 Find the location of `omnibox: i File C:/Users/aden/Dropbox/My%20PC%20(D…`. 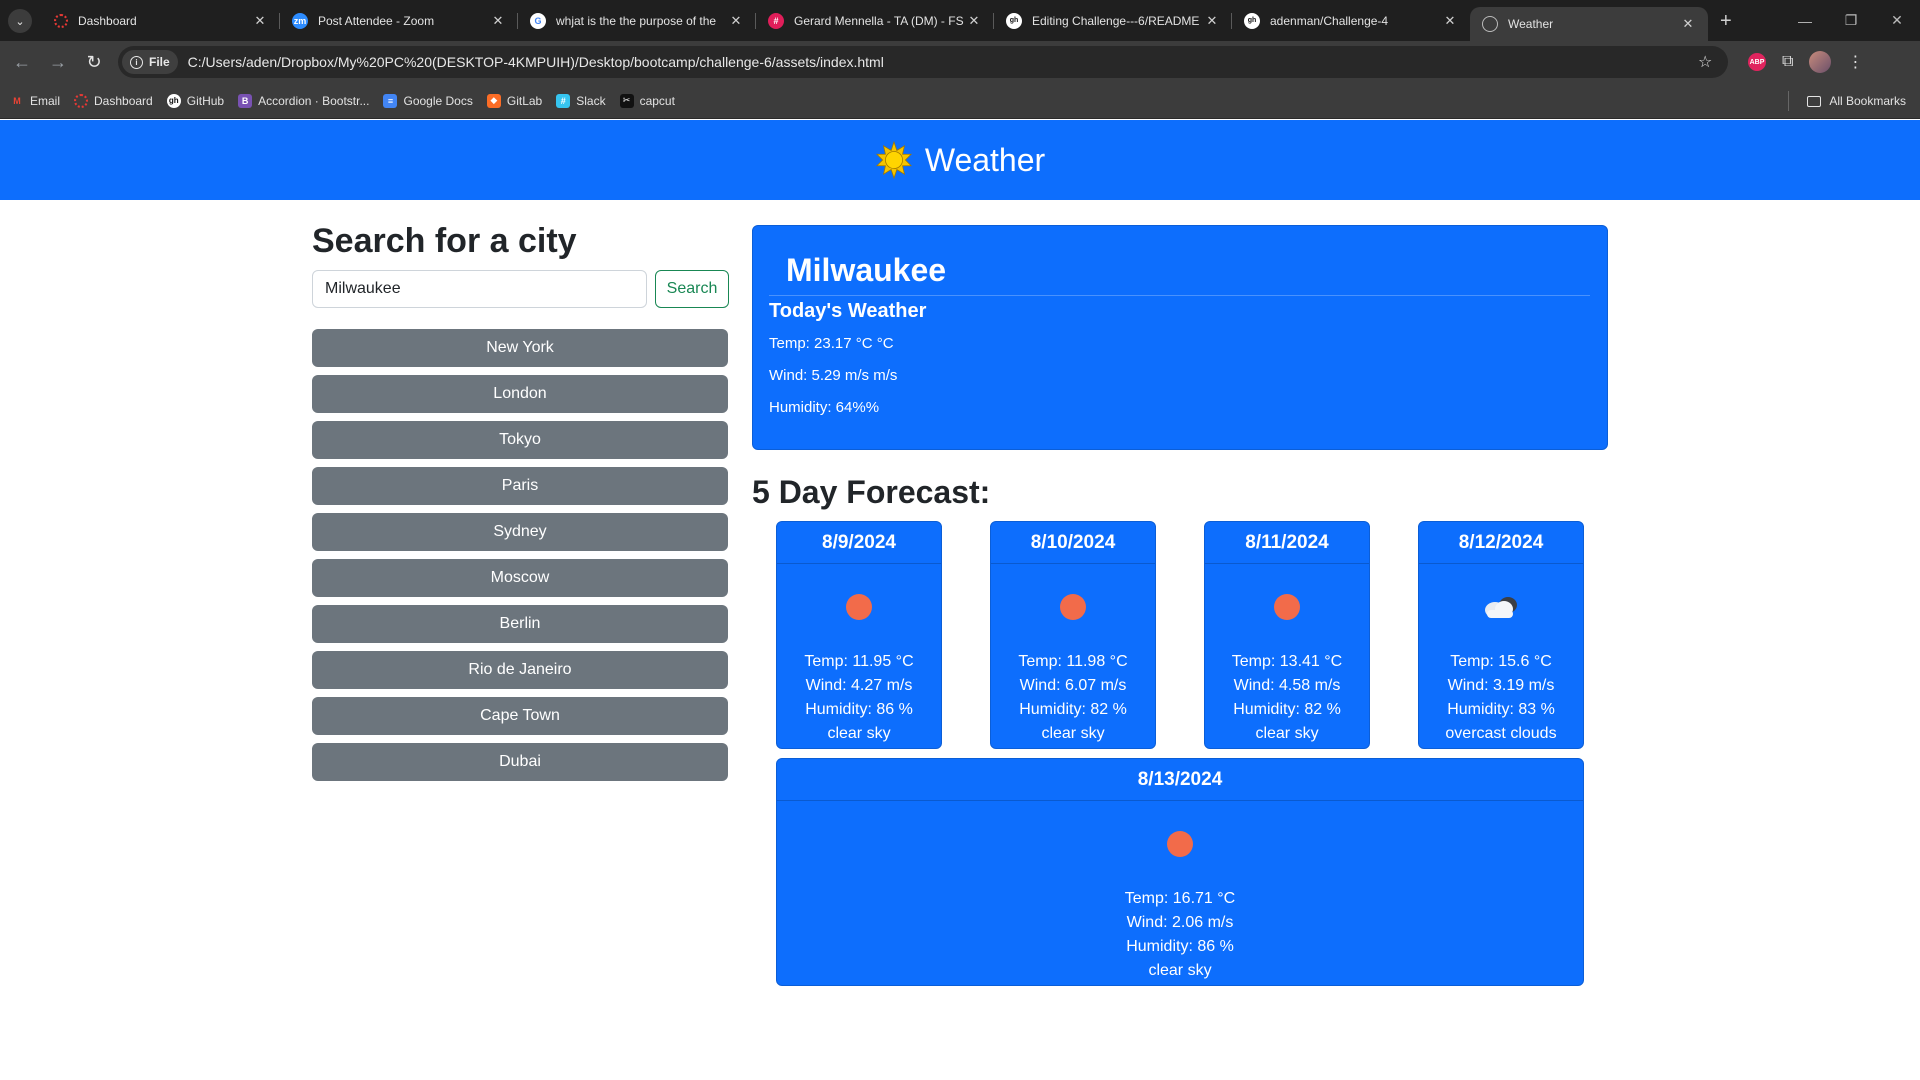

omnibox: i File C:/Users/aden/Dropbox/My%20PC%20(D… is located at coordinates (923, 62).